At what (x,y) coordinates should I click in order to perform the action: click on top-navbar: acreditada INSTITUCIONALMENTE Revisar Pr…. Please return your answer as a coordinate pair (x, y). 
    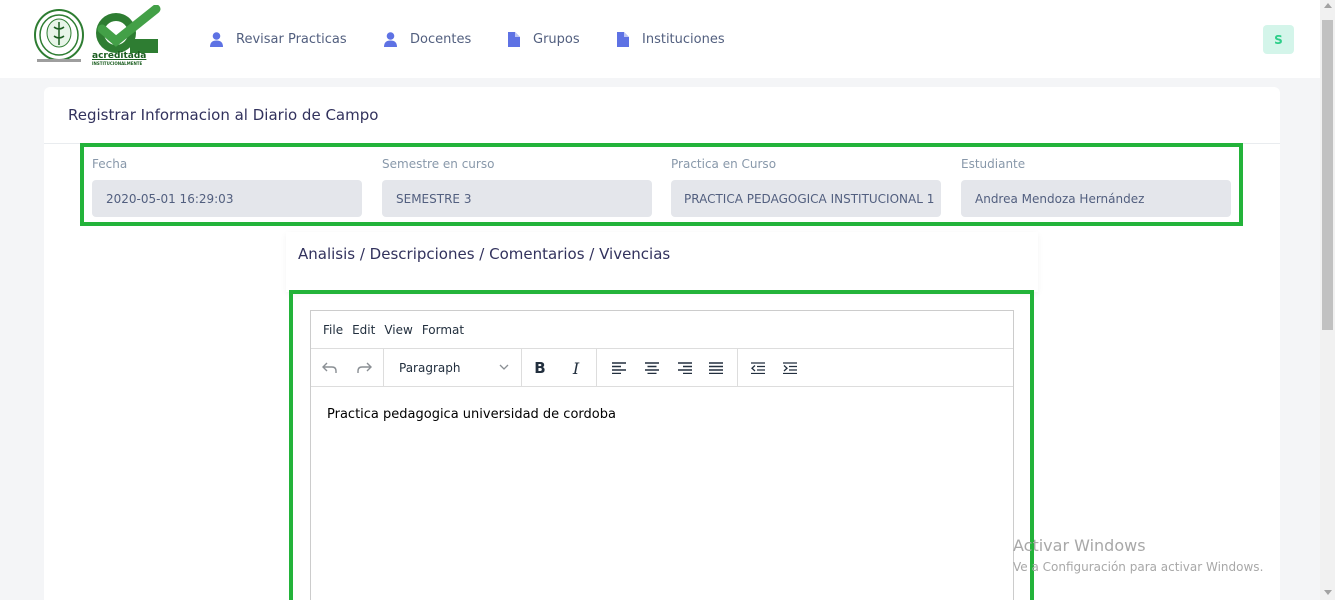
    Looking at the image, I should click on (660, 39).